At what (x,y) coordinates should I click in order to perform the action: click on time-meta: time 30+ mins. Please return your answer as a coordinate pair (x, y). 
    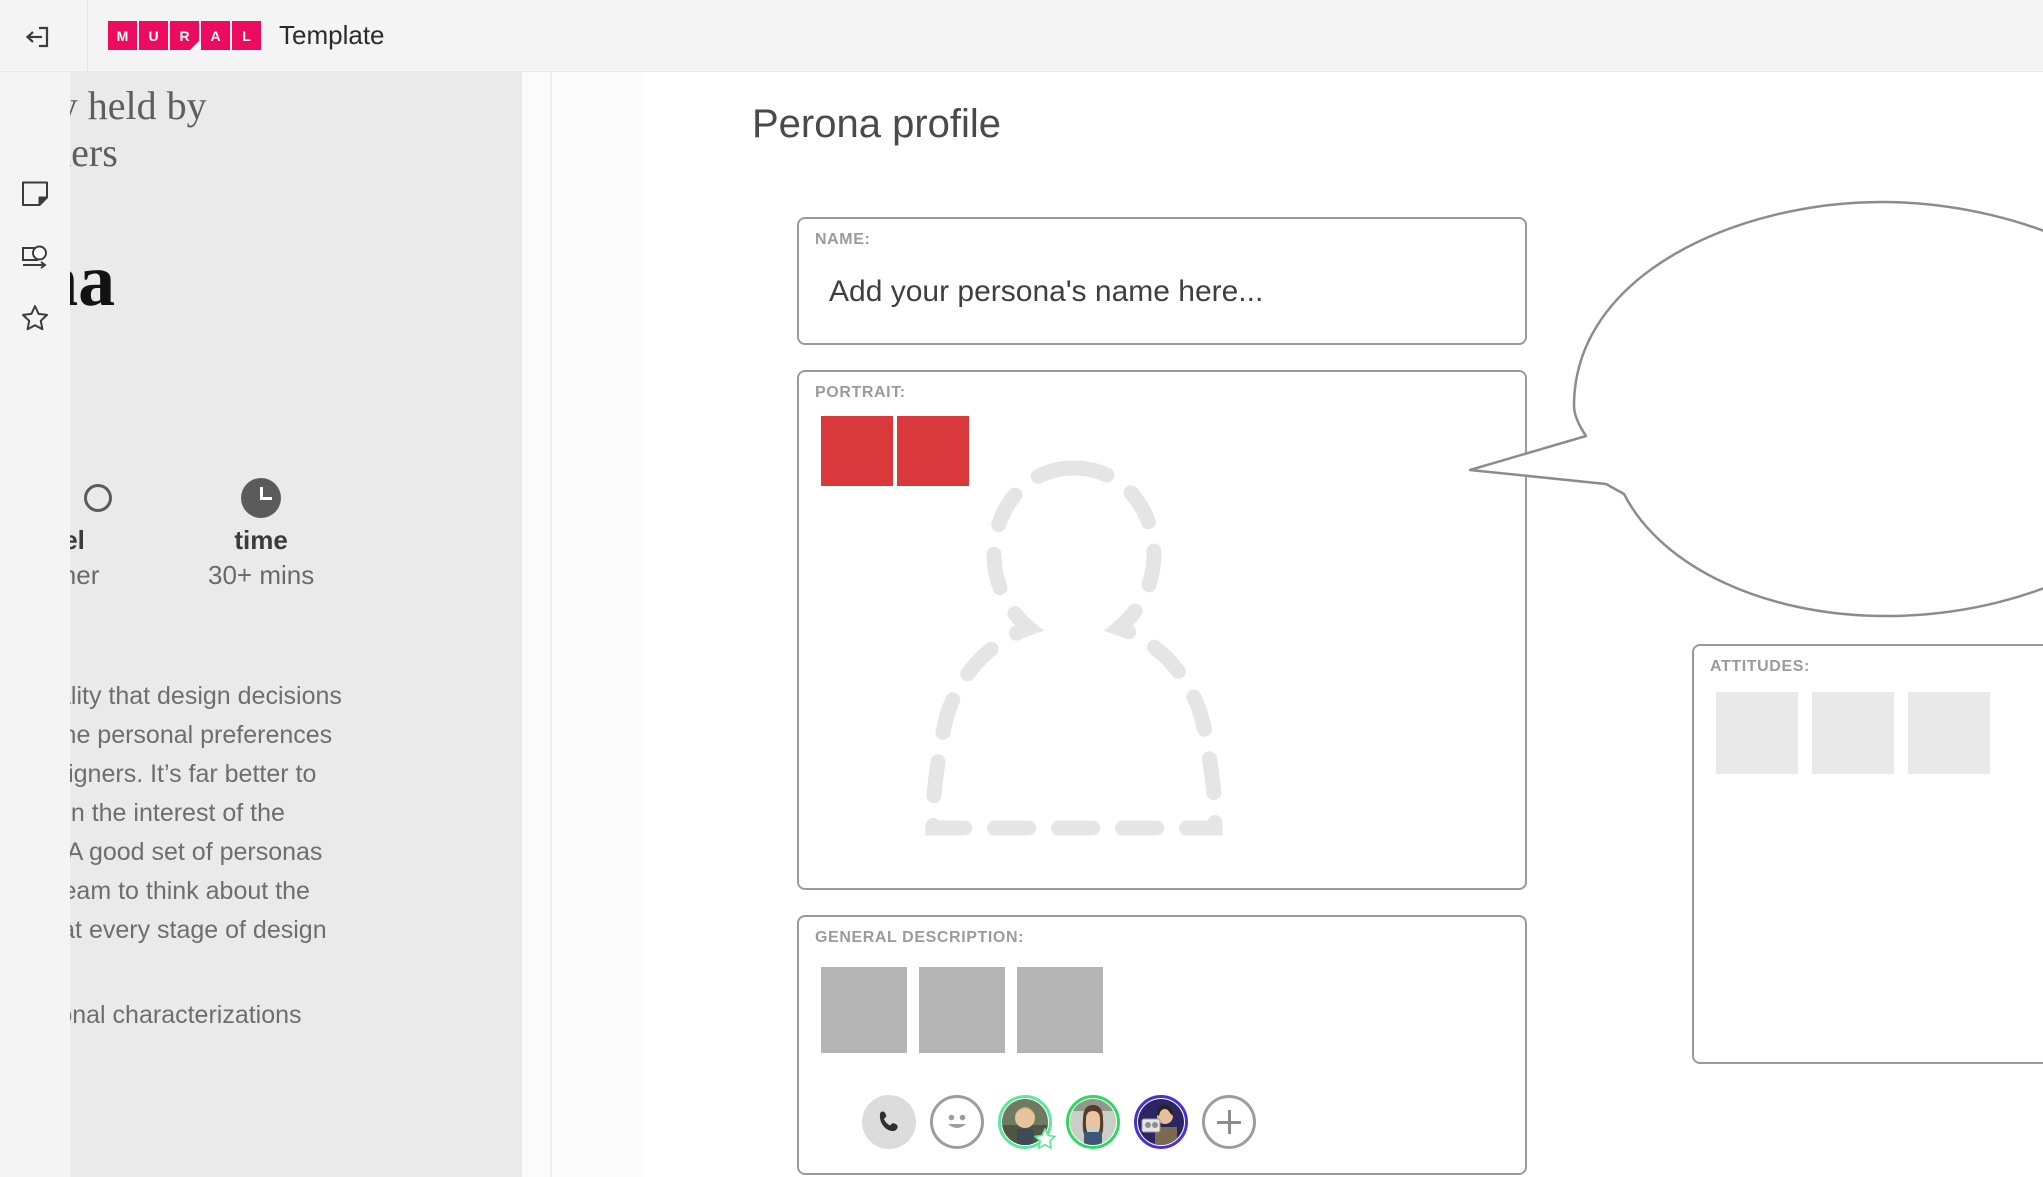
    Looking at the image, I should click on (261, 534).